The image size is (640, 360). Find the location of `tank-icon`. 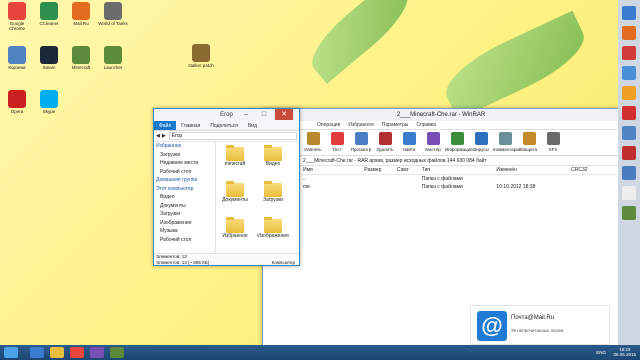

tank-icon is located at coordinates (113, 11).